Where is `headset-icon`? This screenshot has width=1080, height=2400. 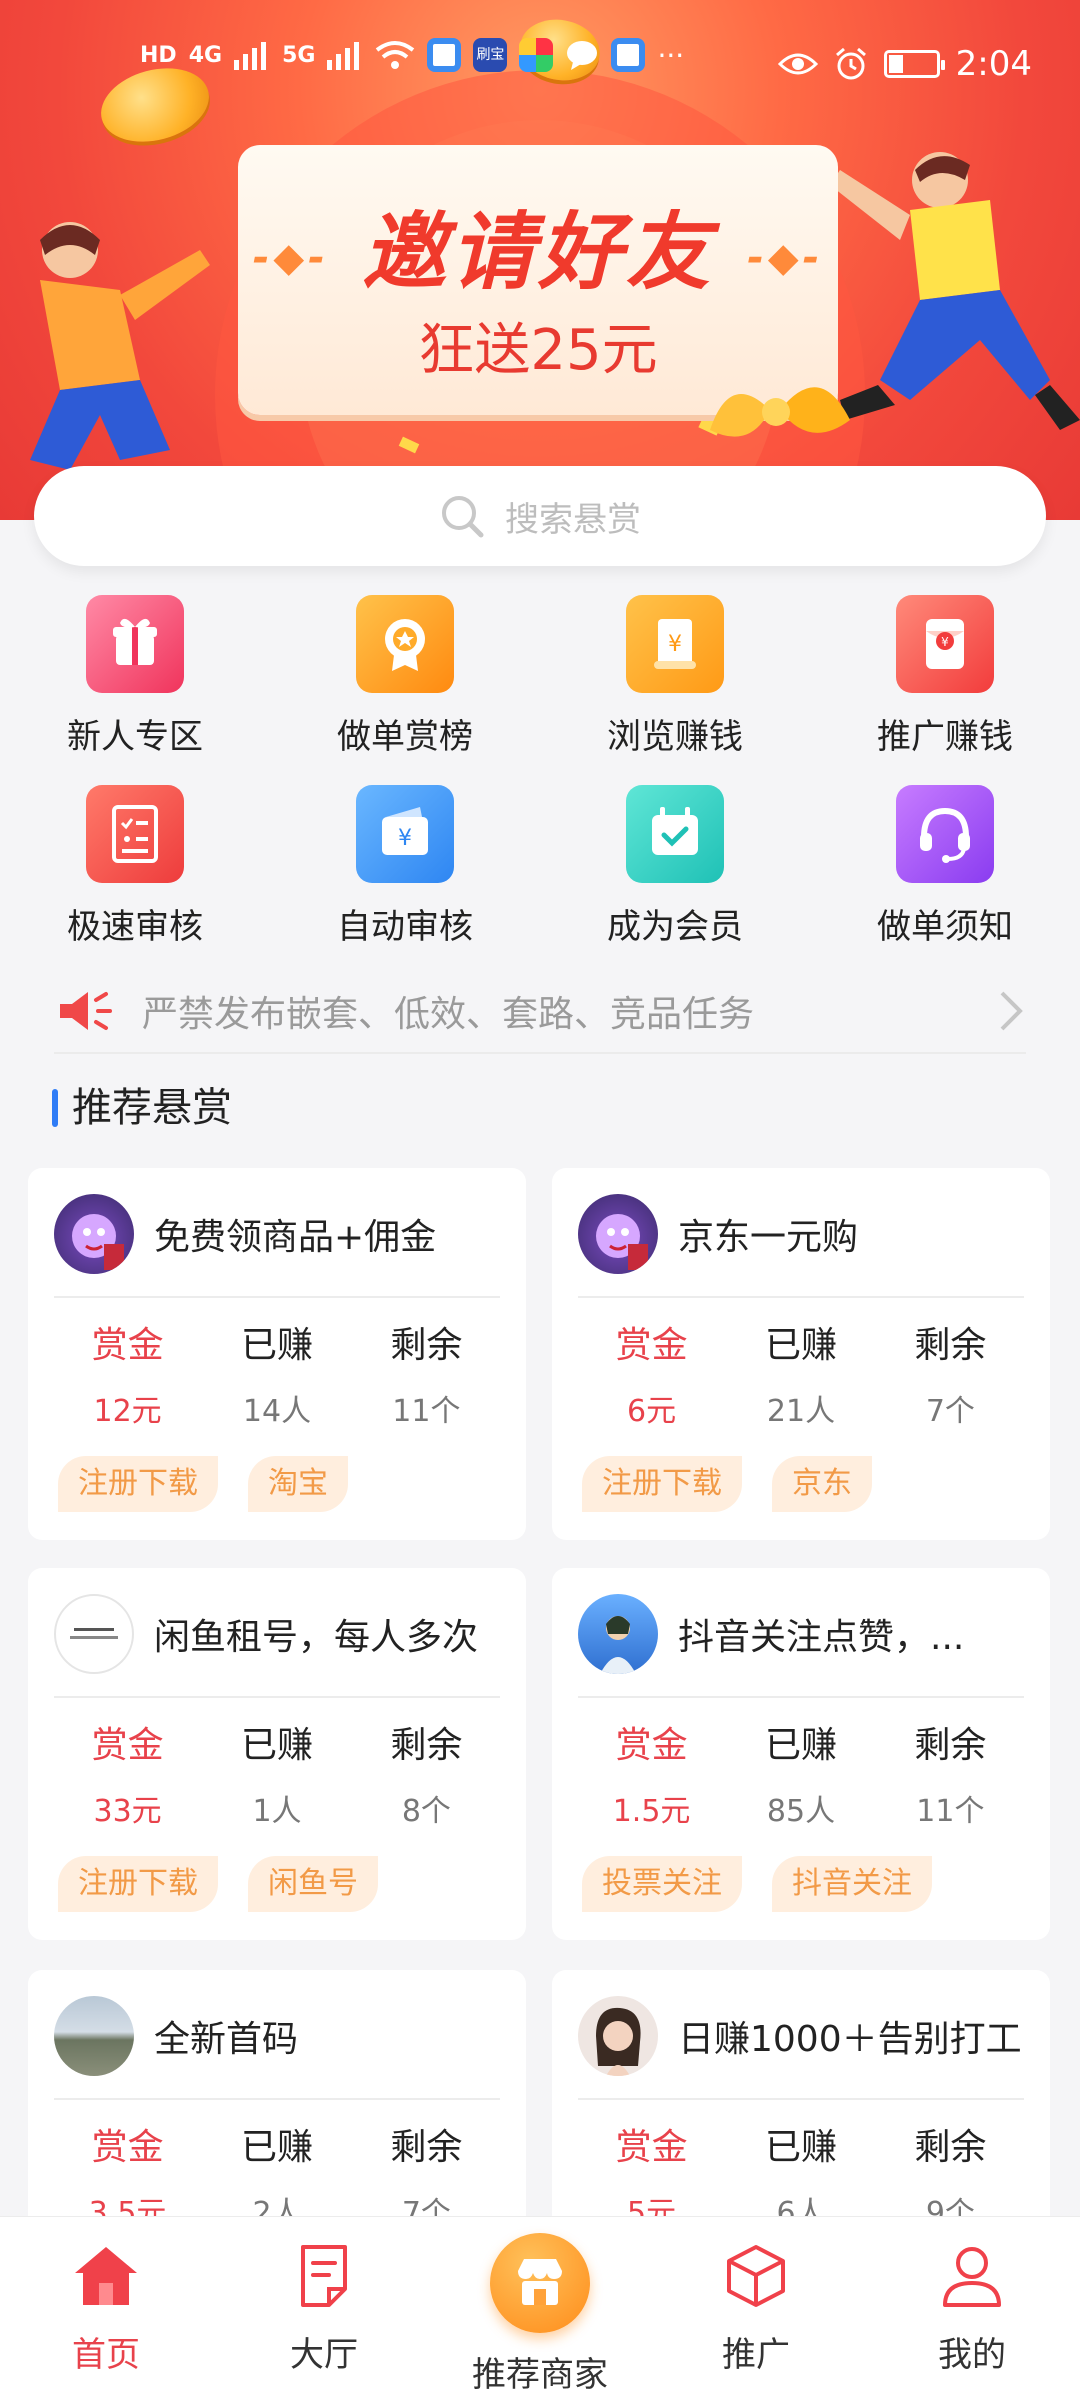
headset-icon is located at coordinates (945, 834).